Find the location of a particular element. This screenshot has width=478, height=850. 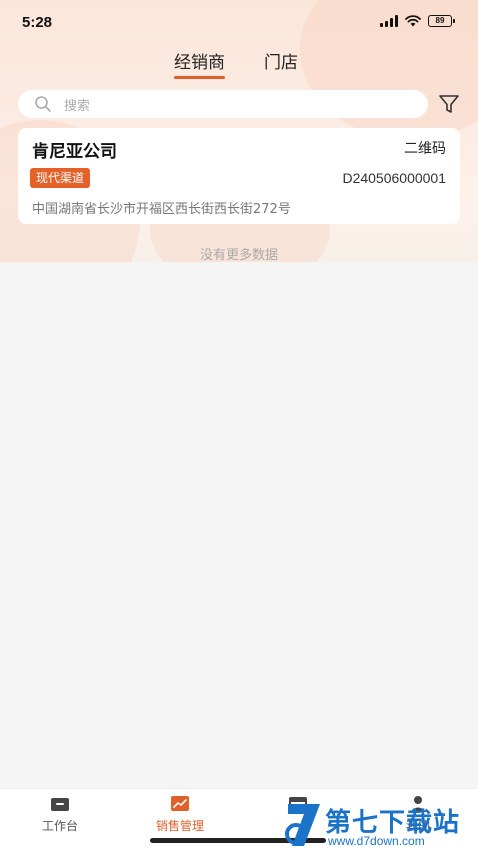

channel-tag: 现代渠道 is located at coordinates (60, 178).